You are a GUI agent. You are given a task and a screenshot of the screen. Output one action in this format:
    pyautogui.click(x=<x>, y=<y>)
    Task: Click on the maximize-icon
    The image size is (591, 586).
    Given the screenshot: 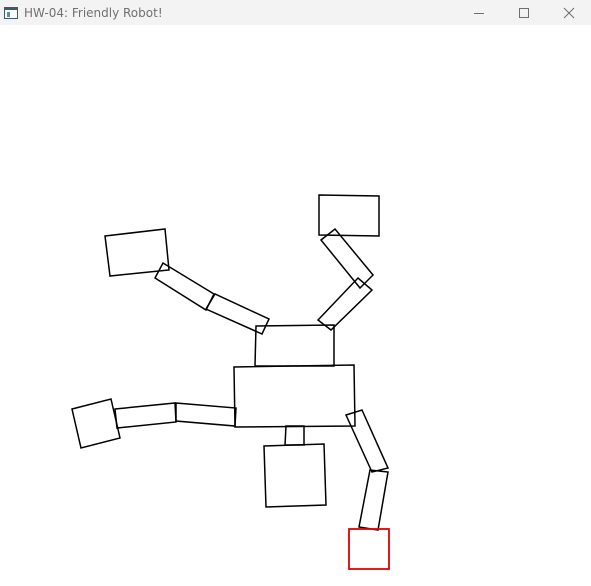 What is the action you would take?
    pyautogui.click(x=523, y=12)
    